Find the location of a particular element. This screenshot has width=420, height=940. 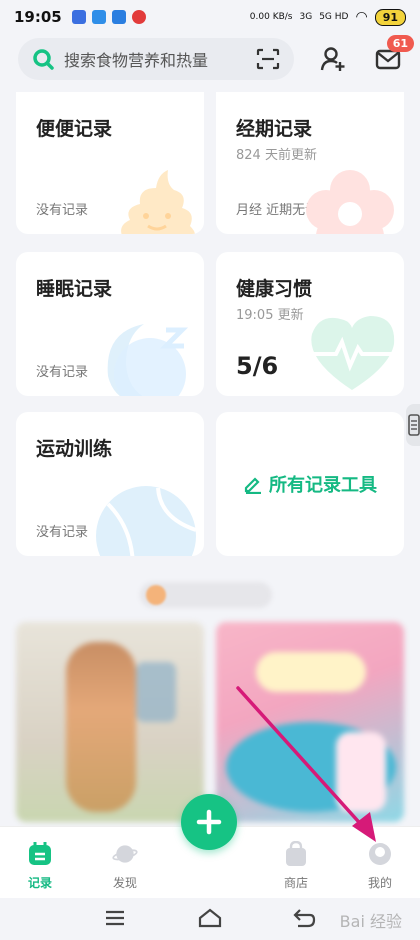

all-tools-link: 所有记录工具 is located at coordinates (310, 484).